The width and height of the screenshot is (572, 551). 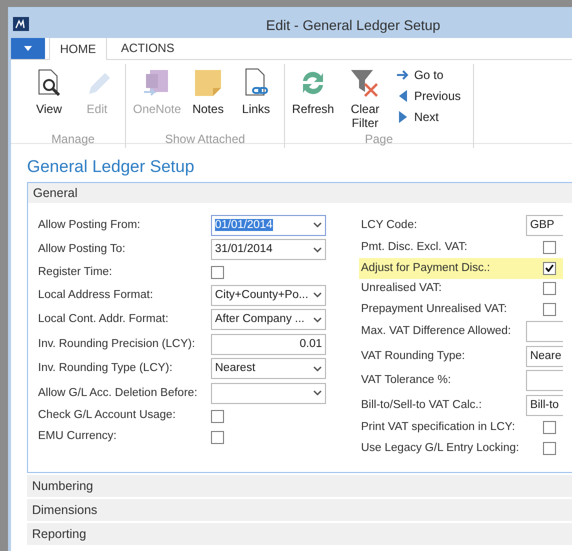 What do you see at coordinates (208, 83) in the screenshot?
I see `sticky-note-icon` at bounding box center [208, 83].